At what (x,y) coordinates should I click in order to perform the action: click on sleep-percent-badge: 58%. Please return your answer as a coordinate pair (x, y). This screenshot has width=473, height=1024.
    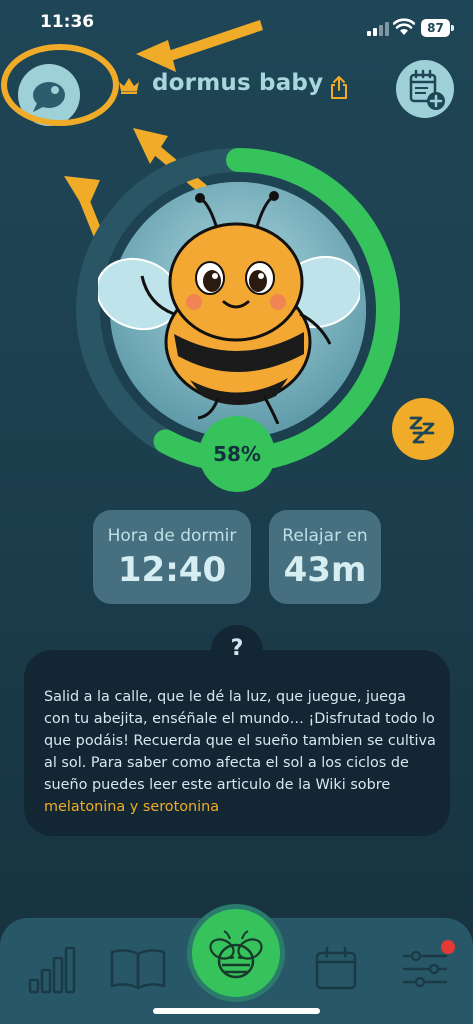
    Looking at the image, I should click on (237, 454).